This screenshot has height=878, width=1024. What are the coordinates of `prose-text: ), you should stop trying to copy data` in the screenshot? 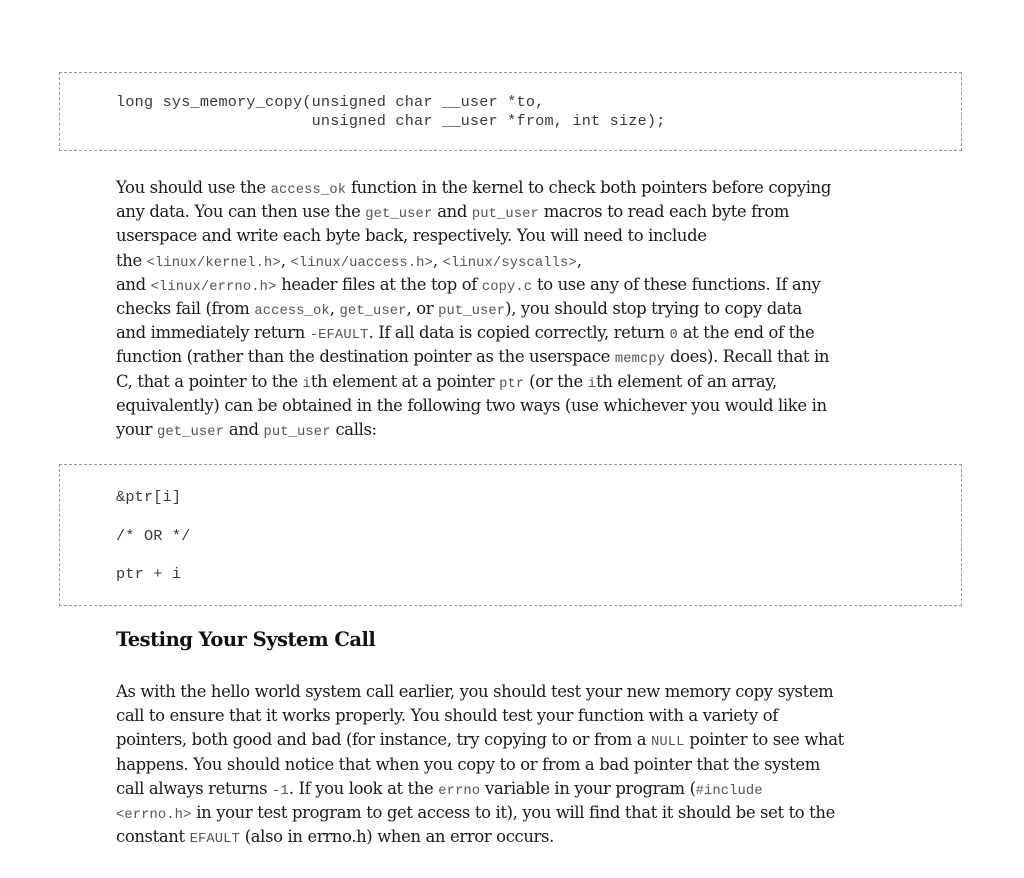 It's located at (653, 308).